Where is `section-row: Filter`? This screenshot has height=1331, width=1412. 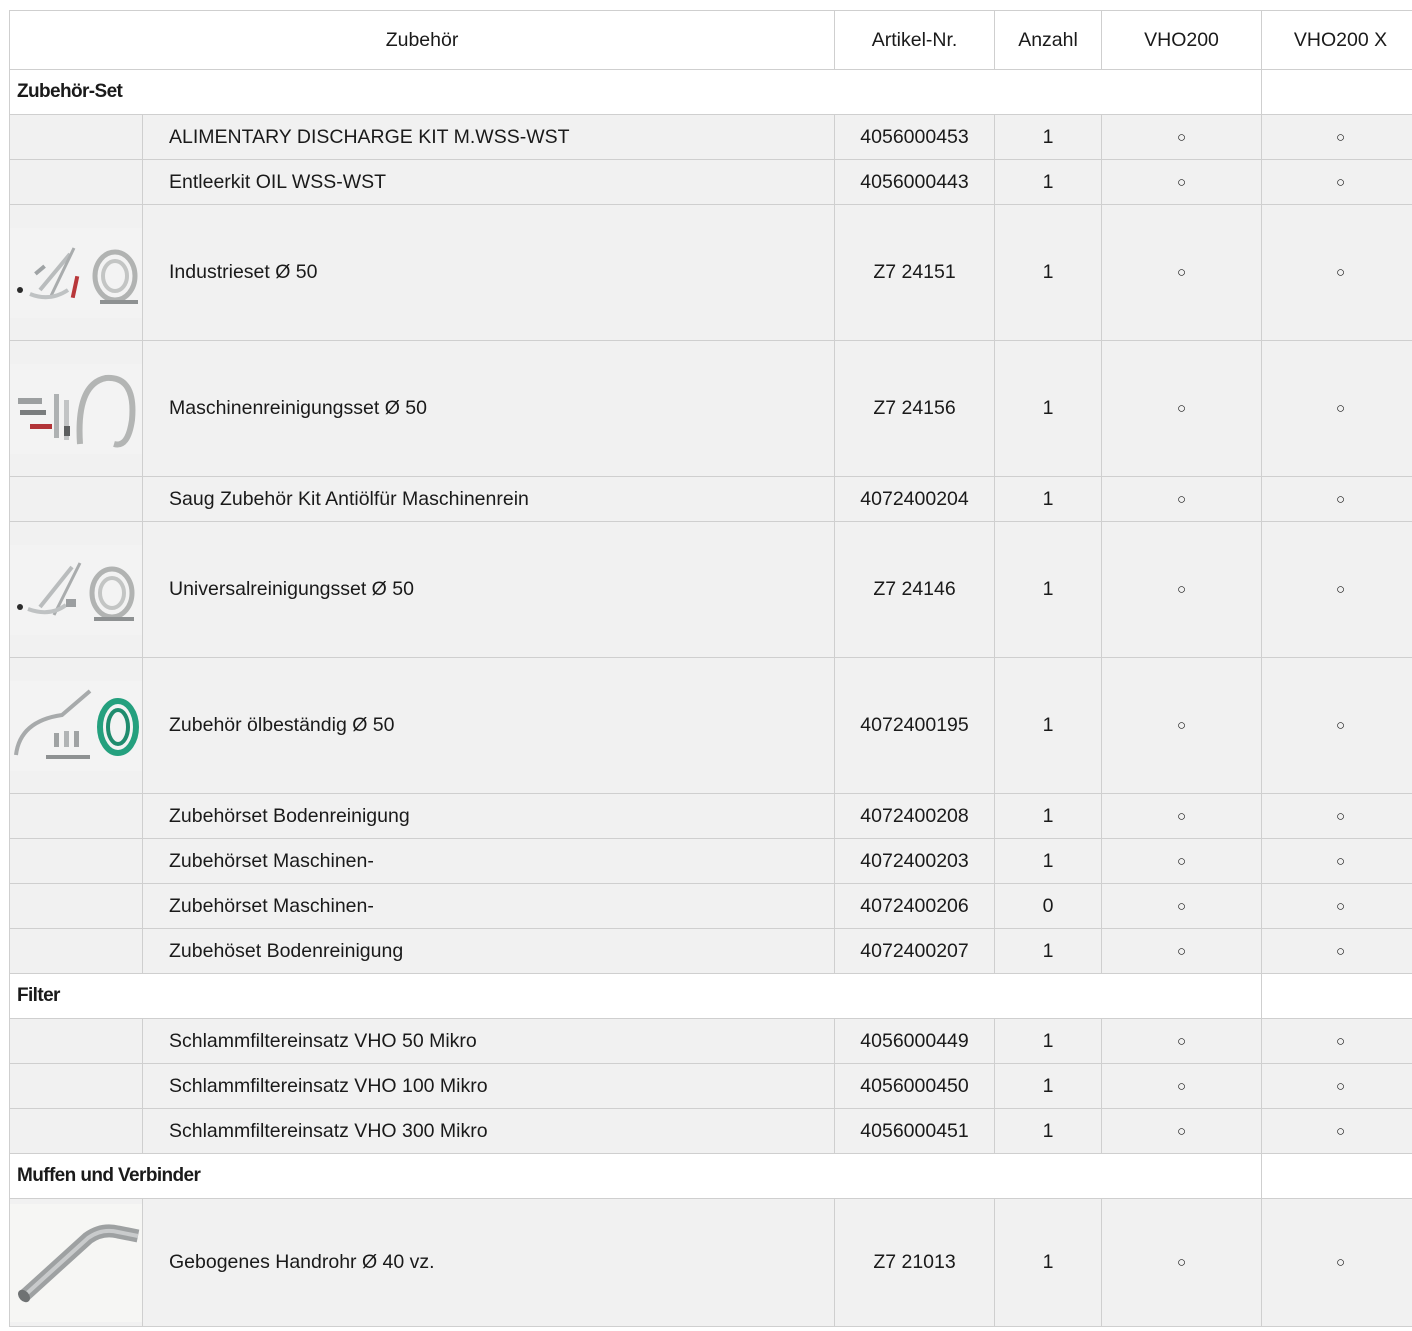
section-row: Filter is located at coordinates (710, 996).